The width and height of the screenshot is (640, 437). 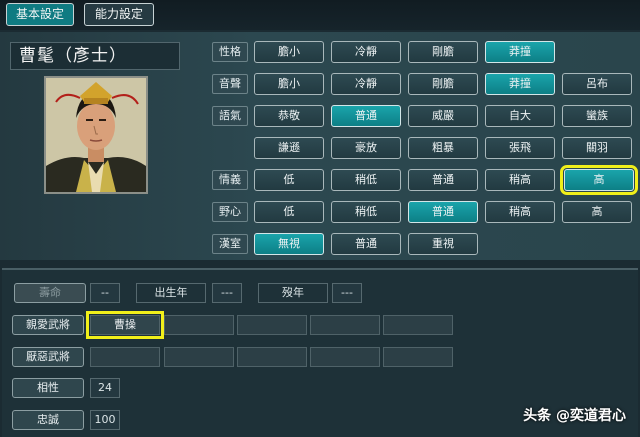 I want to click on option-tone-8: 張飛, so click(x=520, y=148).